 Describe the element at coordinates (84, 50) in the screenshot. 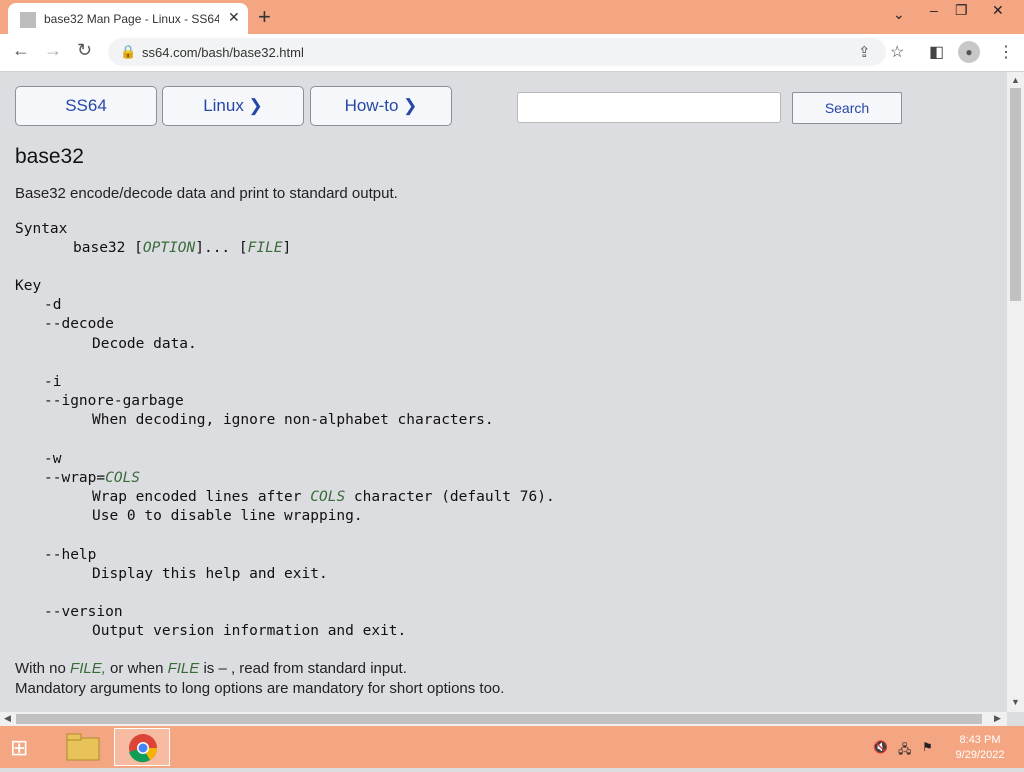

I see `reload-icon: ↻` at that location.